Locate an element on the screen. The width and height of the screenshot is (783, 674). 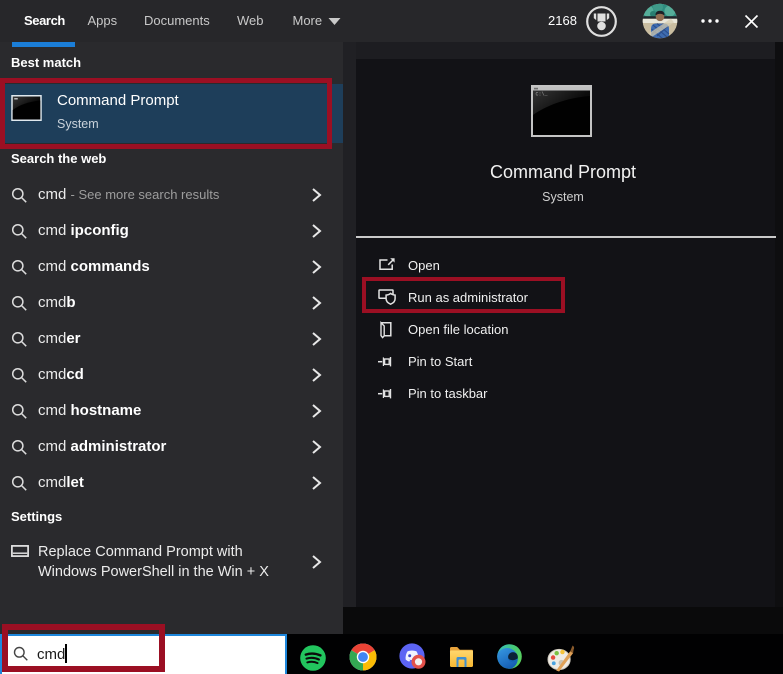
svg-text: C:\_ is located at coordinates (542, 95).